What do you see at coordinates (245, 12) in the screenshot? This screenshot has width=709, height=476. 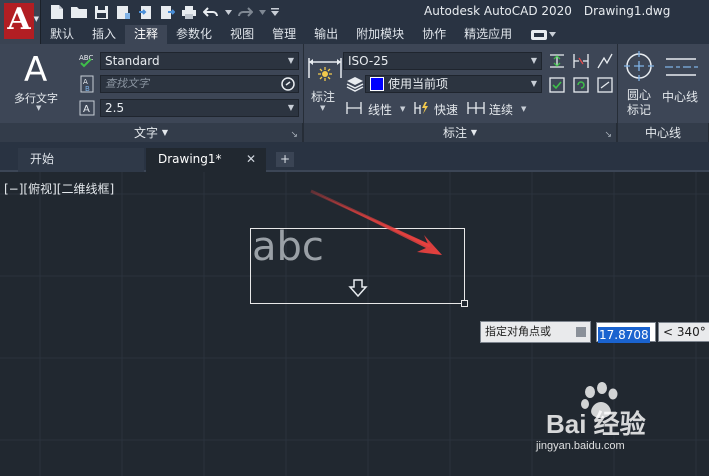 I see `redo-icon` at bounding box center [245, 12].